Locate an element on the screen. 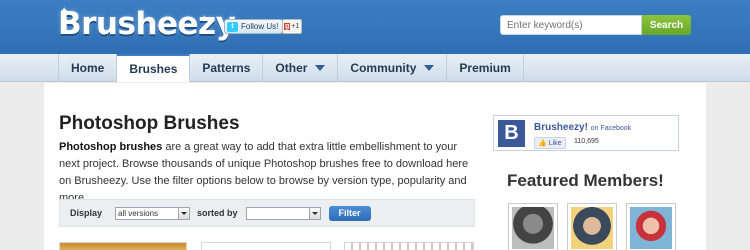  follow-label: Follow Us! is located at coordinates (260, 26).